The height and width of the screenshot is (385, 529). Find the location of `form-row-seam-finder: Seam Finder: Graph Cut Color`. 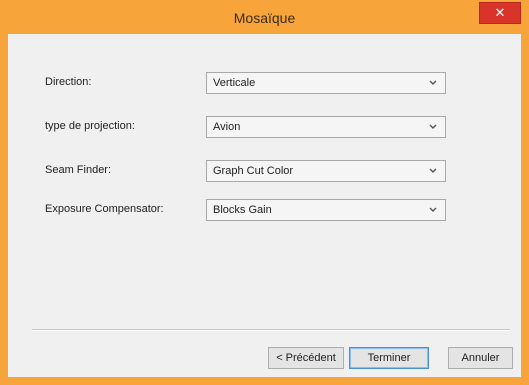

form-row-seam-finder: Seam Finder: Graph Cut Color is located at coordinates (264, 171).